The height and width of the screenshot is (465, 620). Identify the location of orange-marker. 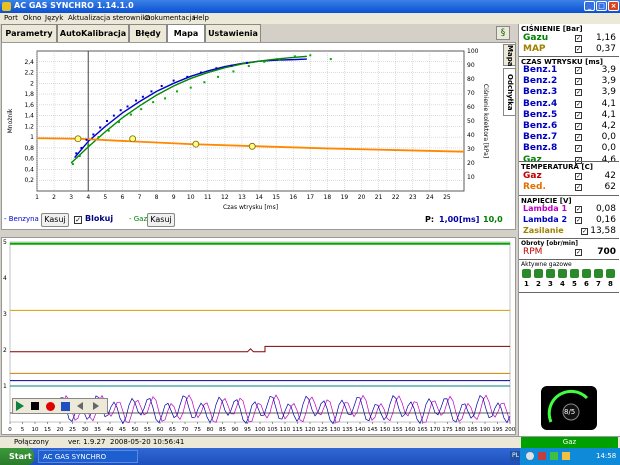
(78, 139).